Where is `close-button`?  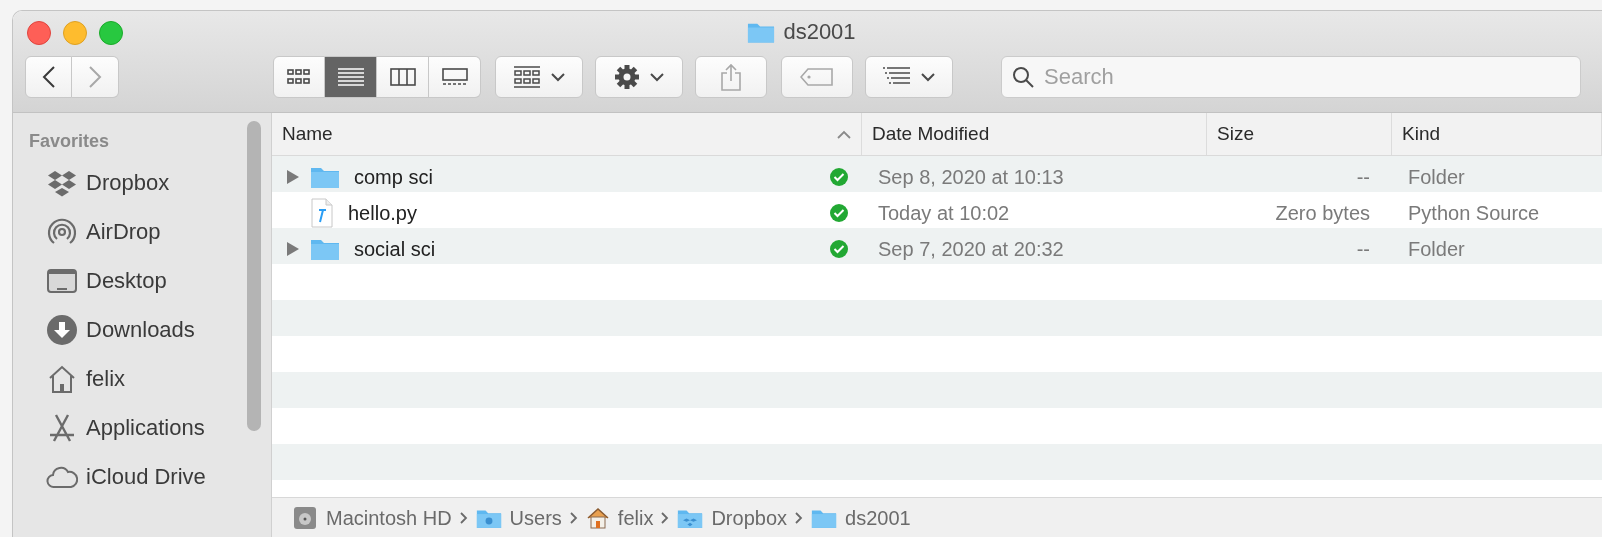
close-button is located at coordinates (39, 33).